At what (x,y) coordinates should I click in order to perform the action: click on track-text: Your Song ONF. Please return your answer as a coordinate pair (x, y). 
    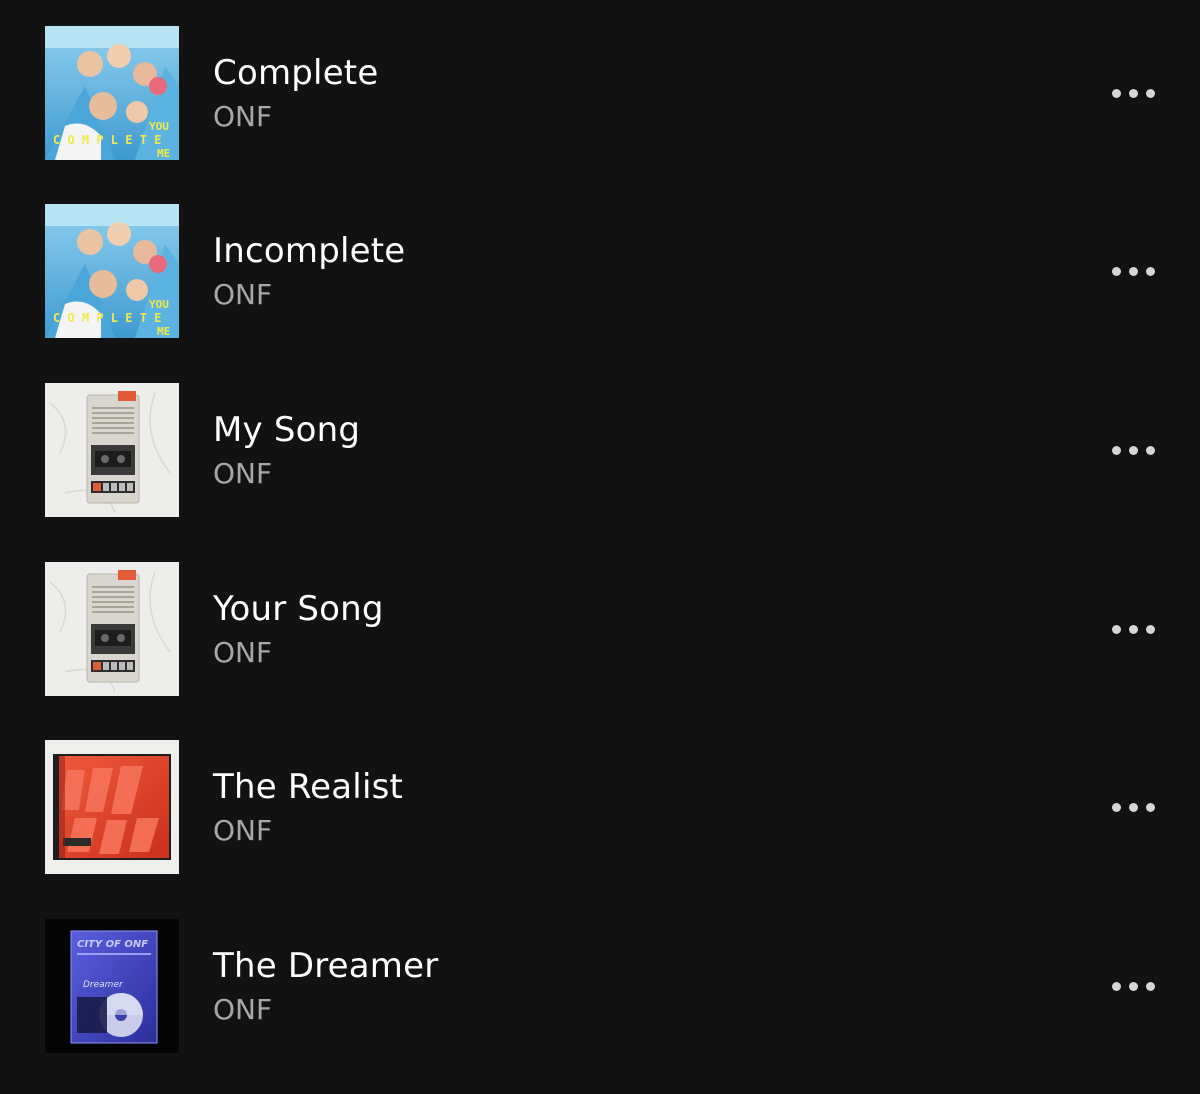
    Looking at the image, I should click on (298, 629).